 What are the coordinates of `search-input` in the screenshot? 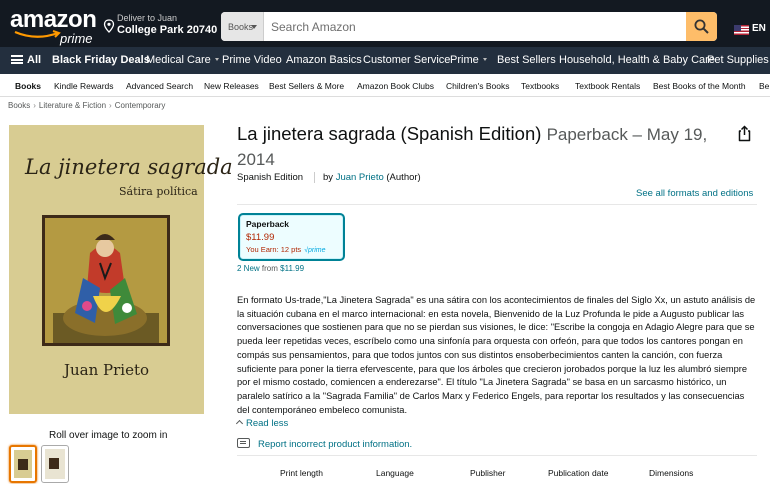 It's located at (475, 26).